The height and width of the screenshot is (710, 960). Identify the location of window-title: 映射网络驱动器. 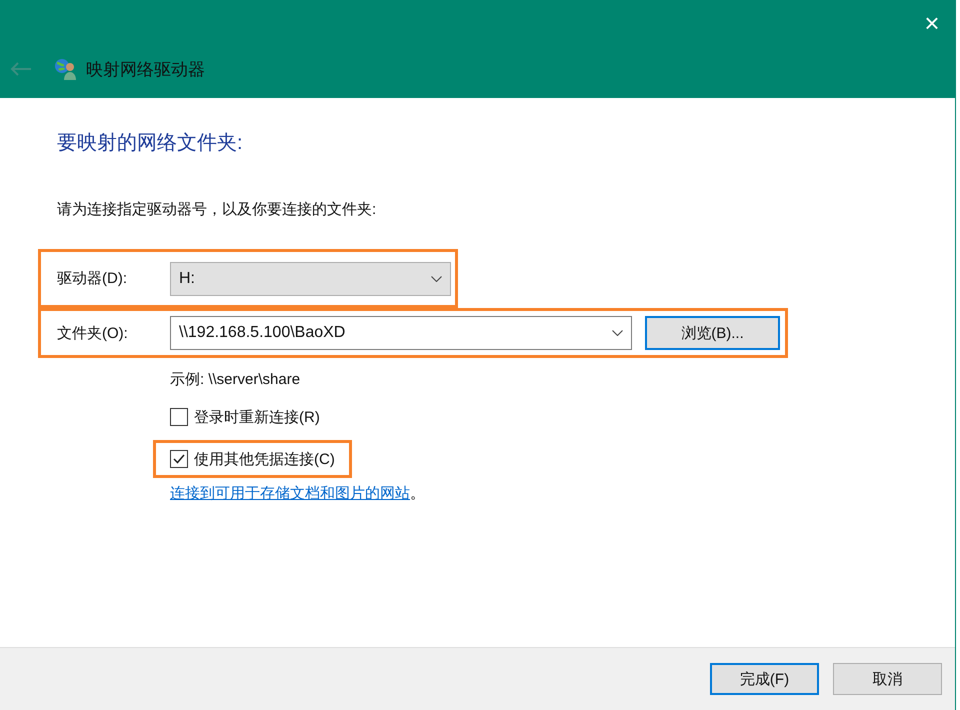
(145, 69).